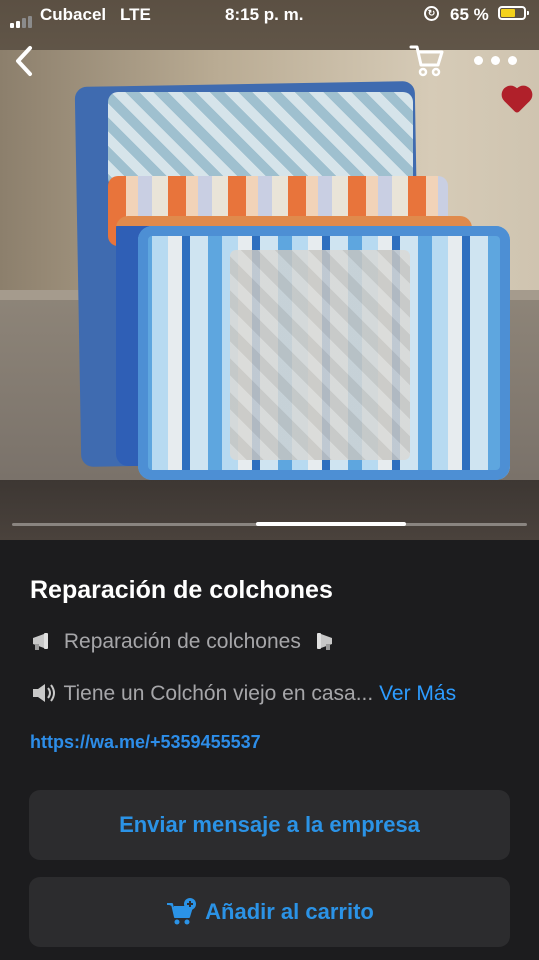 The width and height of the screenshot is (539, 960). I want to click on battery-icon, so click(513, 13).